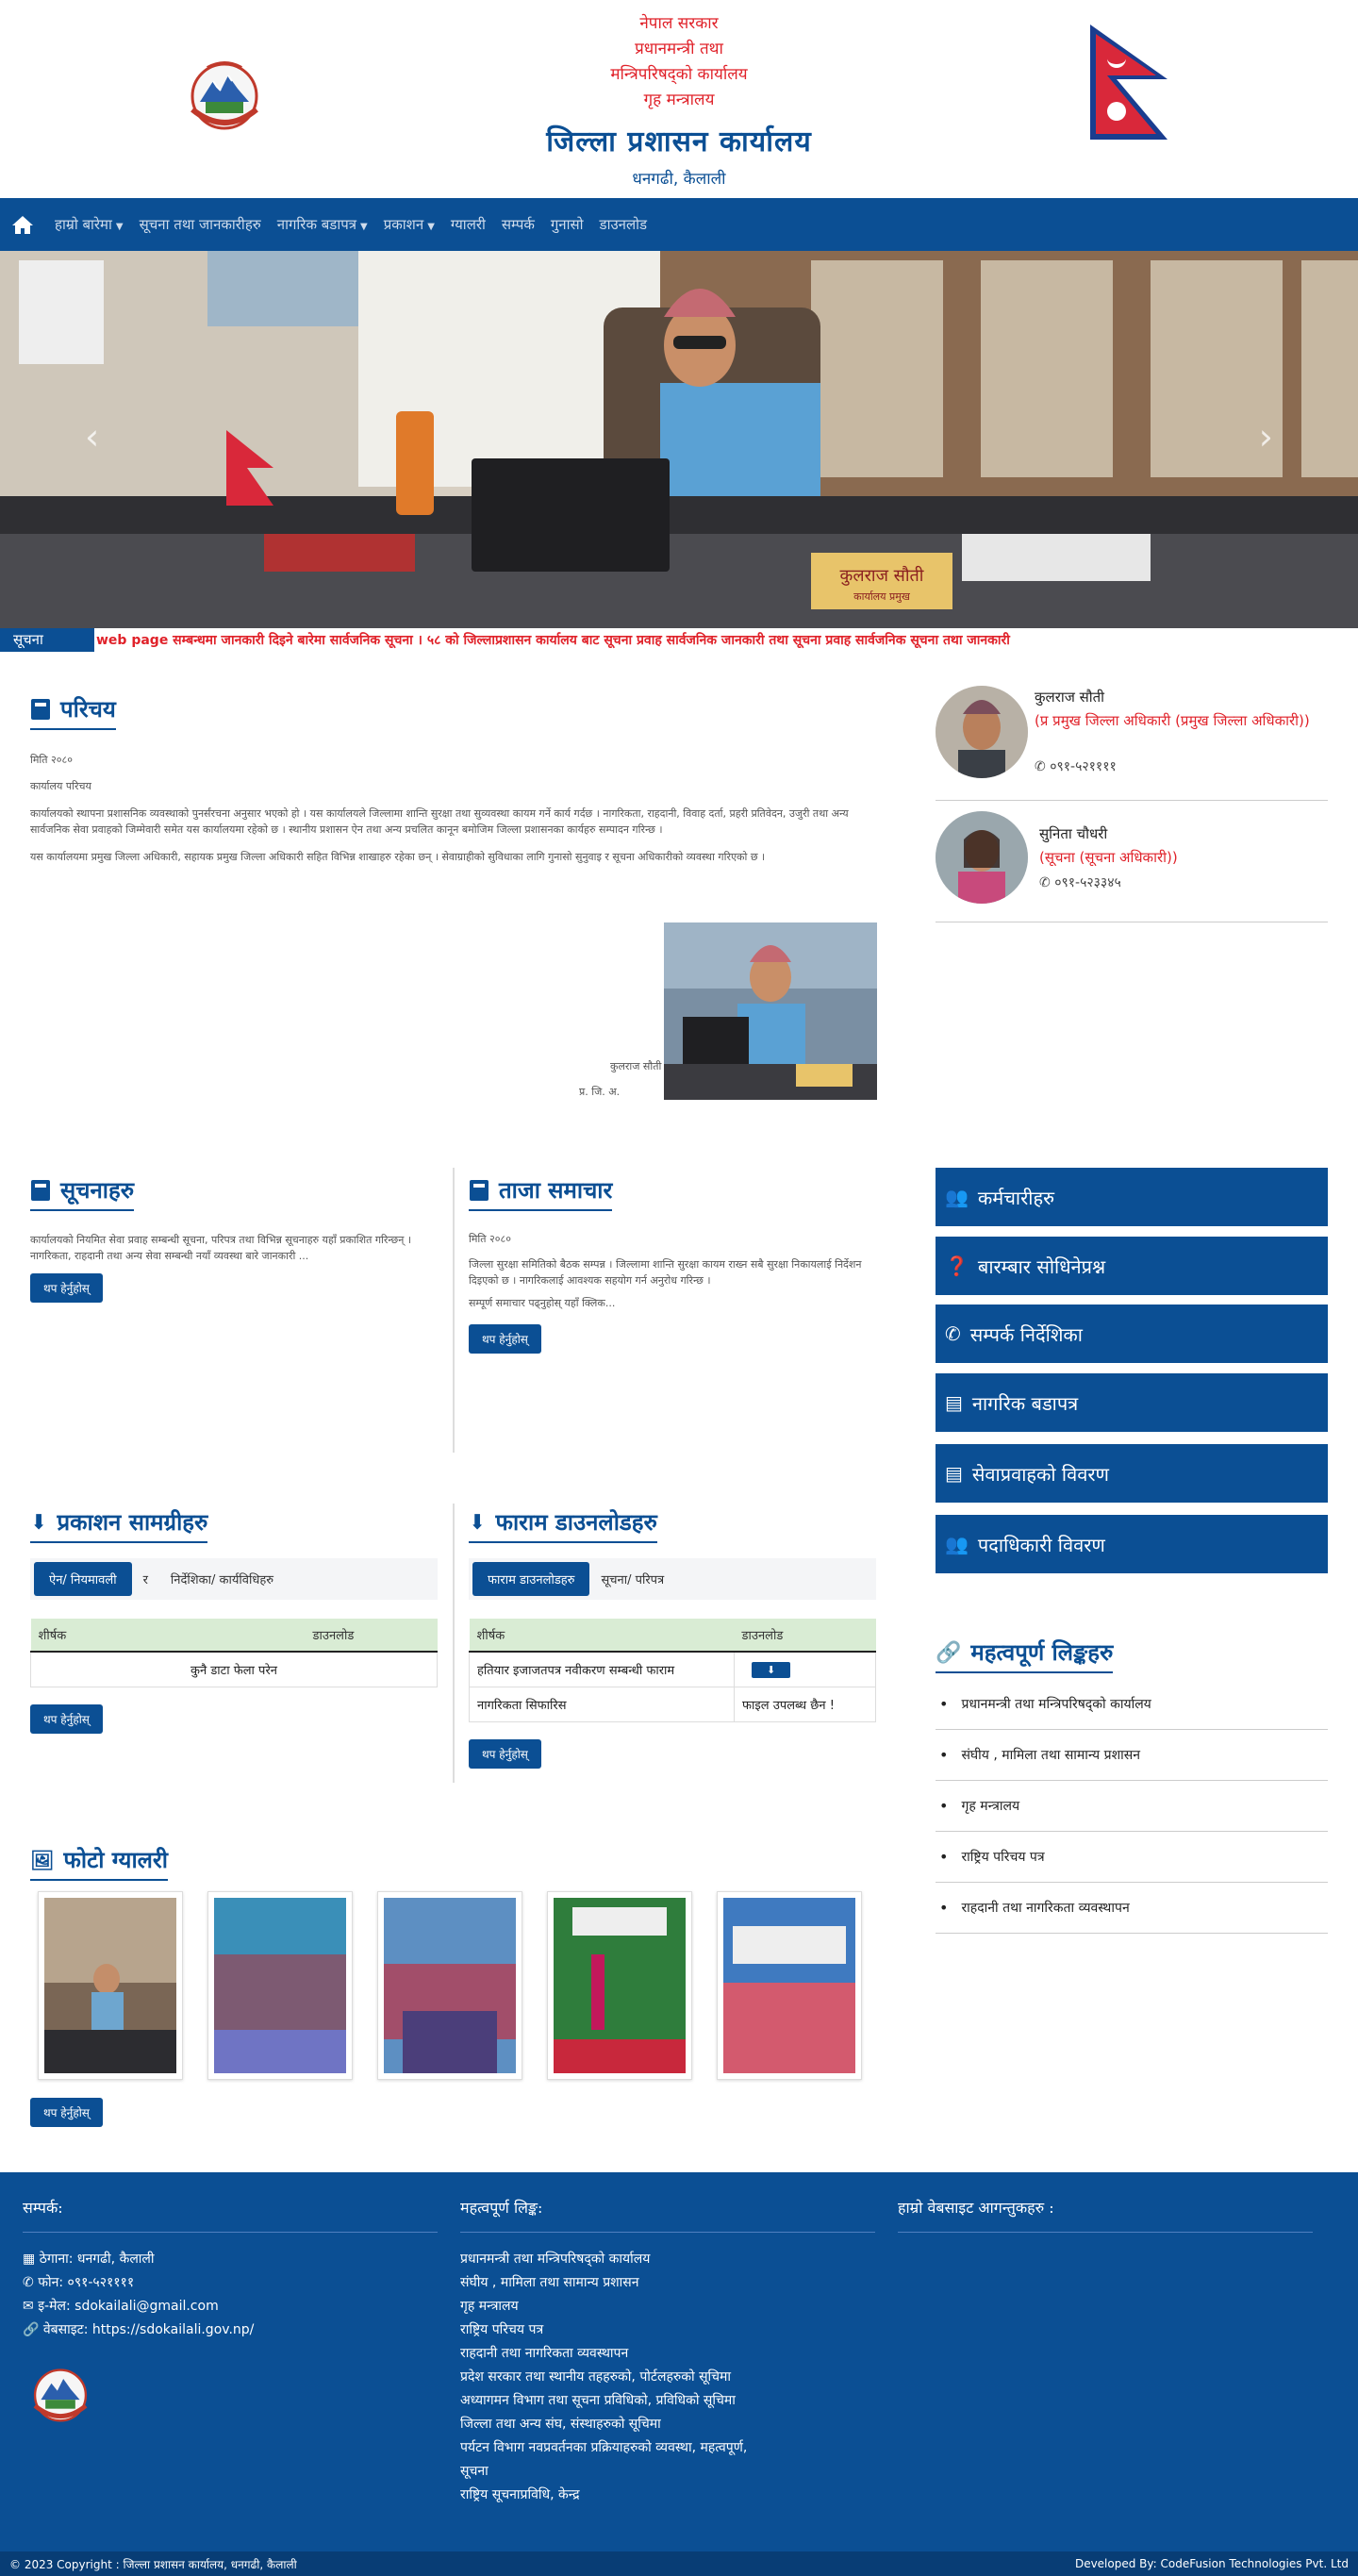 This screenshot has width=1358, height=2576. Describe the element at coordinates (1132, 1908) in the screenshot. I see `list-item: राहदानी तथा नागरिकता व्यवस्थापन` at that location.